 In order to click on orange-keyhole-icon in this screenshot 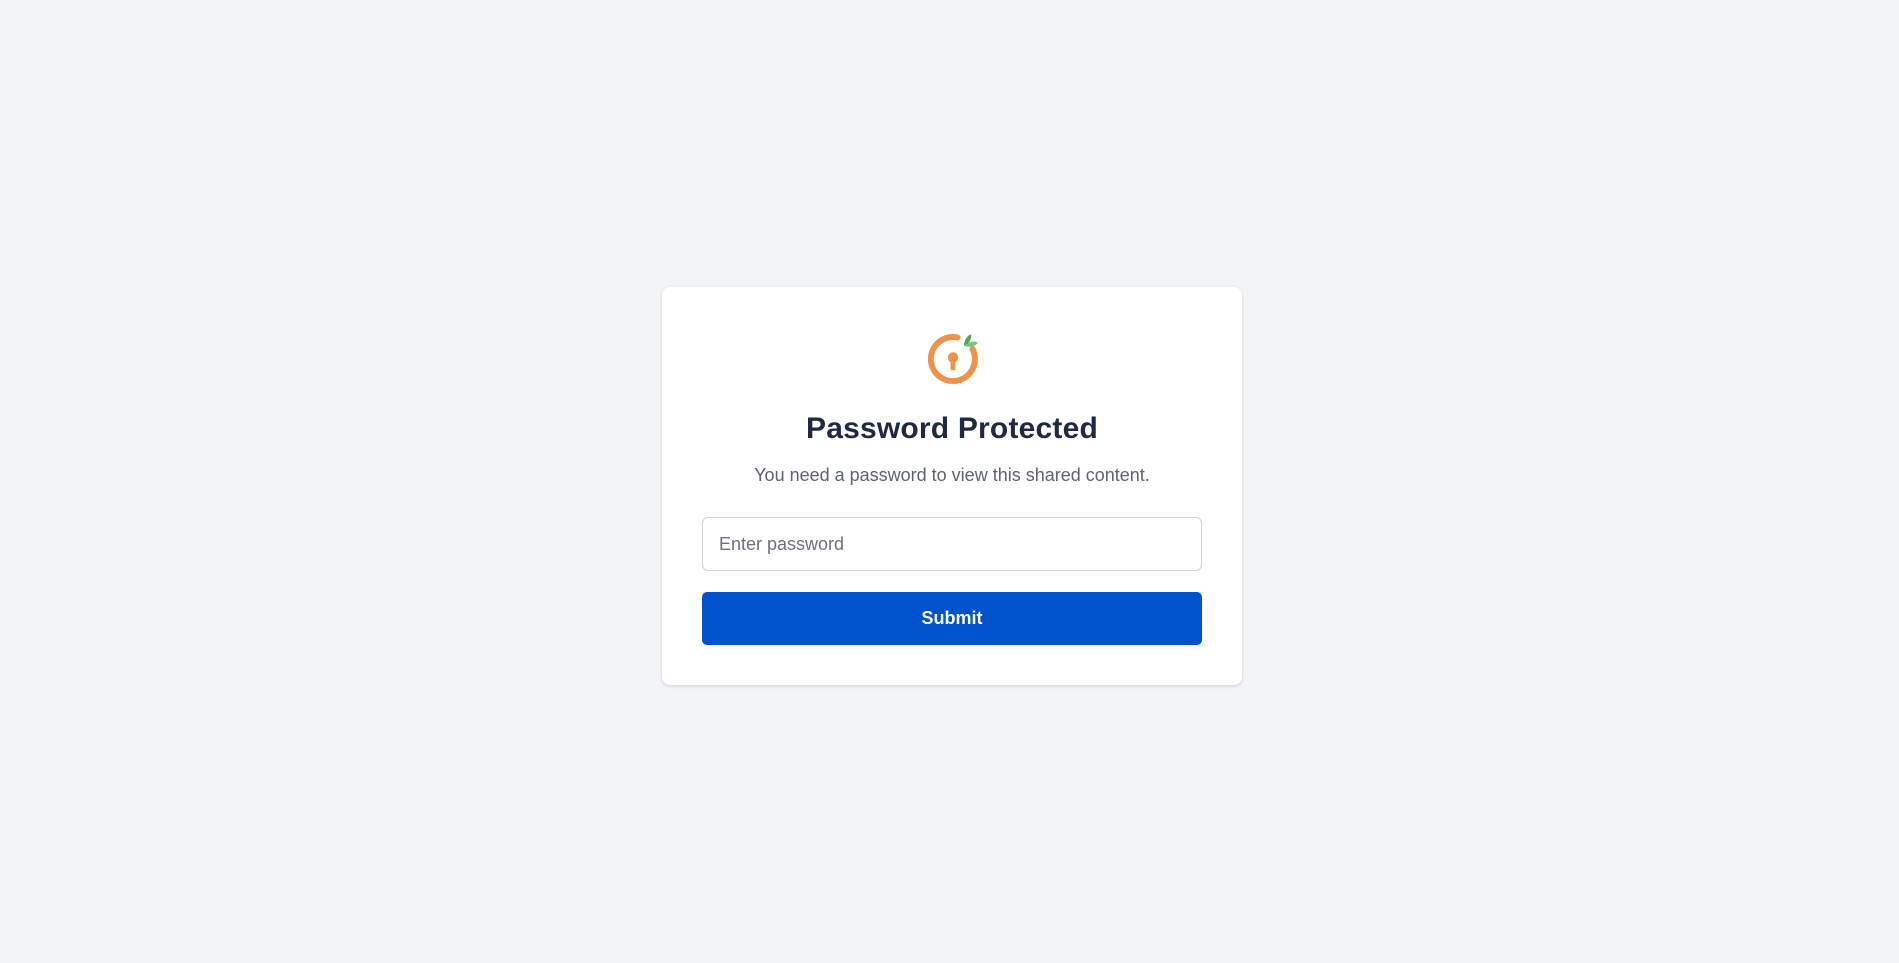, I will do `click(953, 359)`.